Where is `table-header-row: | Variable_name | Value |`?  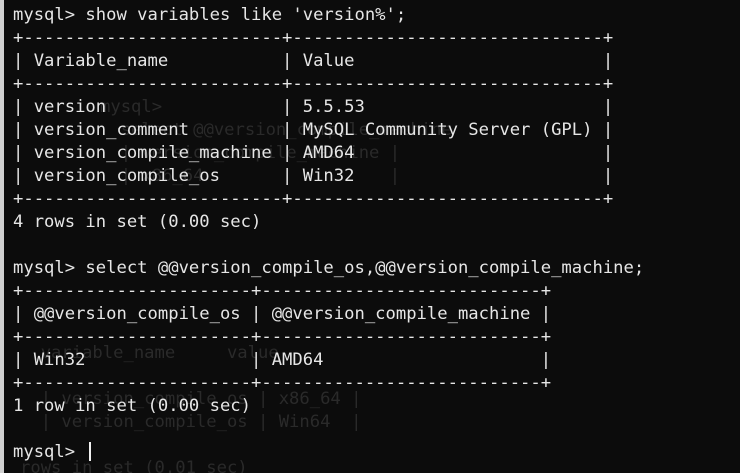
table-header-row: | Variable_name | Value | is located at coordinates (313, 61).